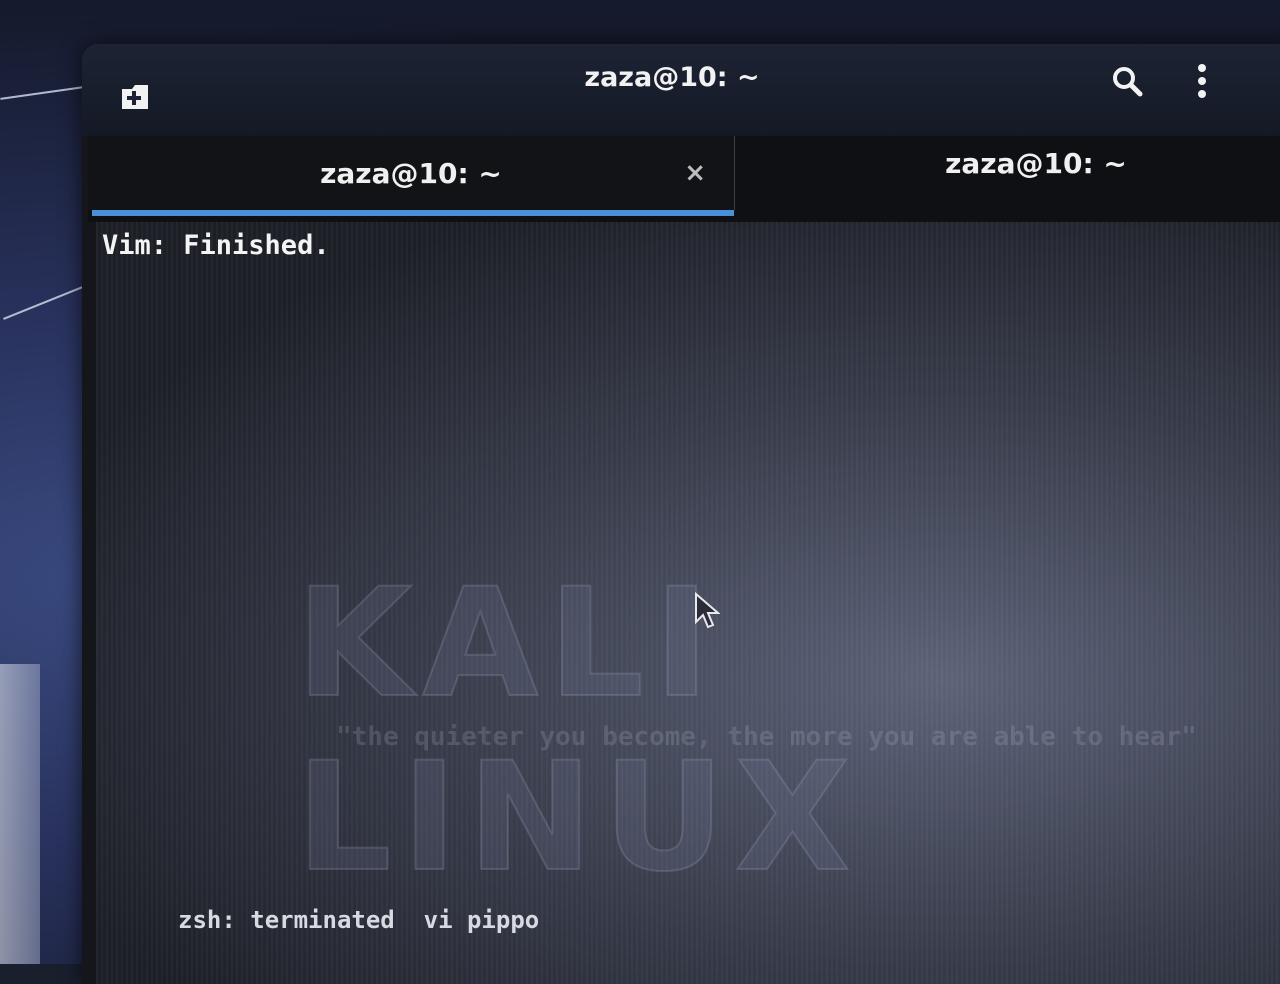 This screenshot has height=984, width=1280. I want to click on tab-bar: zaza@10: ~ × zaza@10: ~, so click(684, 179).